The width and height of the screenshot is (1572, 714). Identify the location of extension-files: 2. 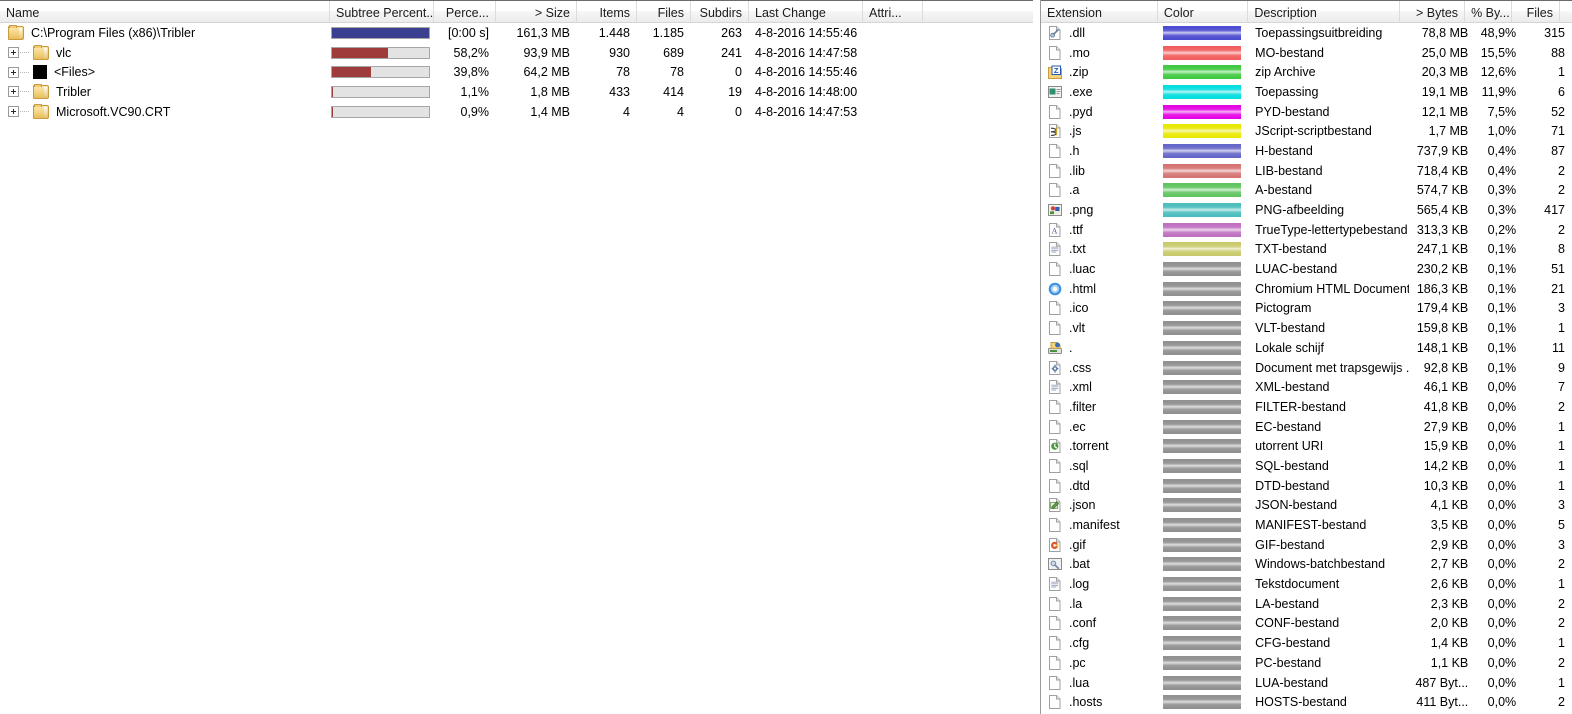
(1561, 170).